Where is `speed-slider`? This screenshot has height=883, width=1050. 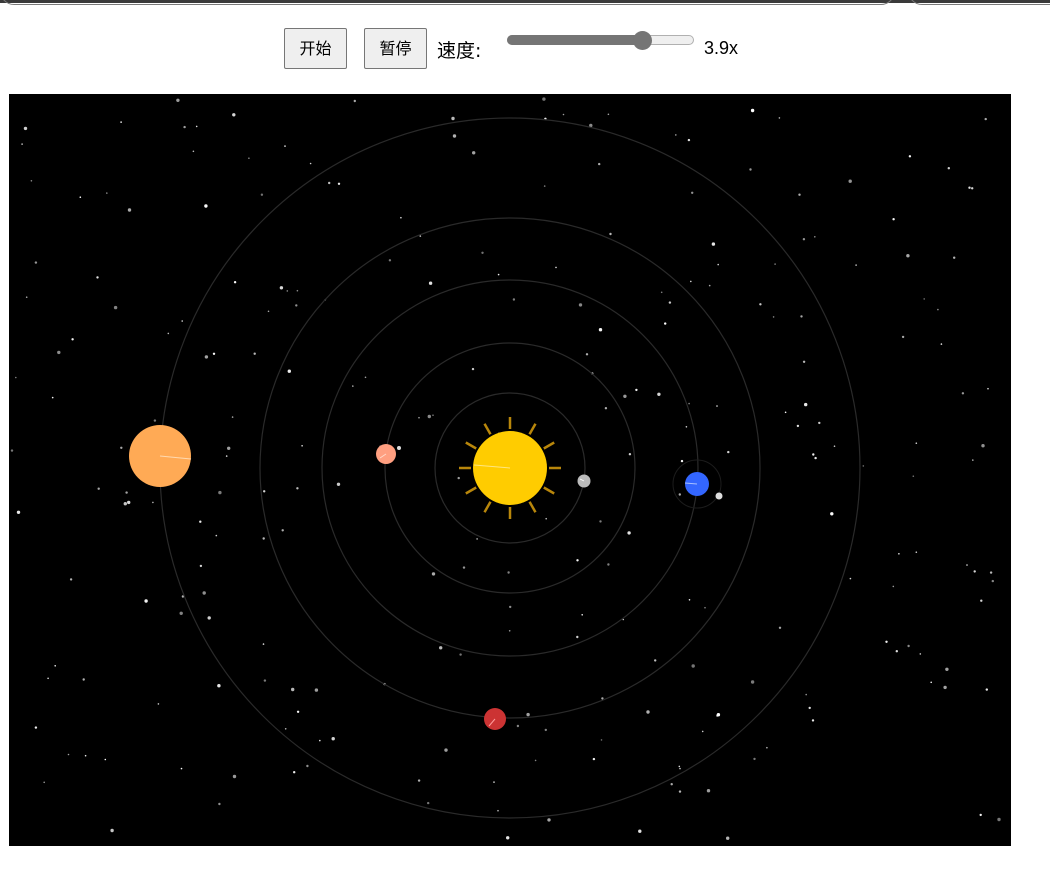
speed-slider is located at coordinates (600, 40).